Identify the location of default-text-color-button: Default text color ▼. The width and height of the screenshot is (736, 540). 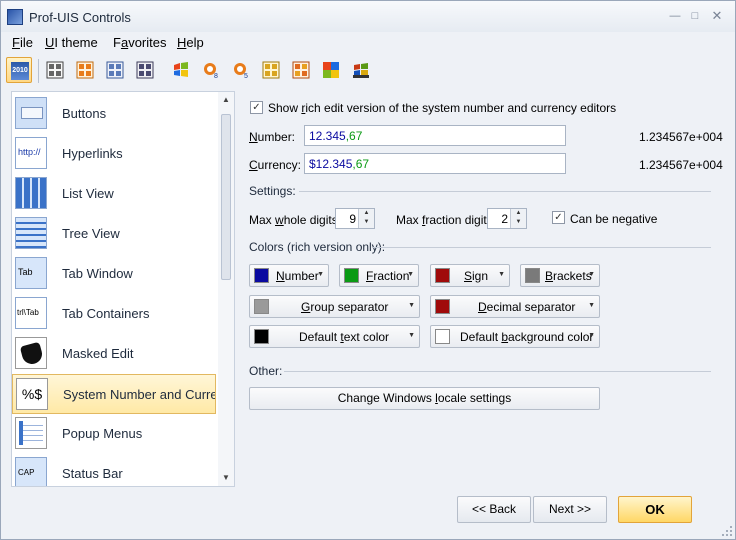
(334, 336).